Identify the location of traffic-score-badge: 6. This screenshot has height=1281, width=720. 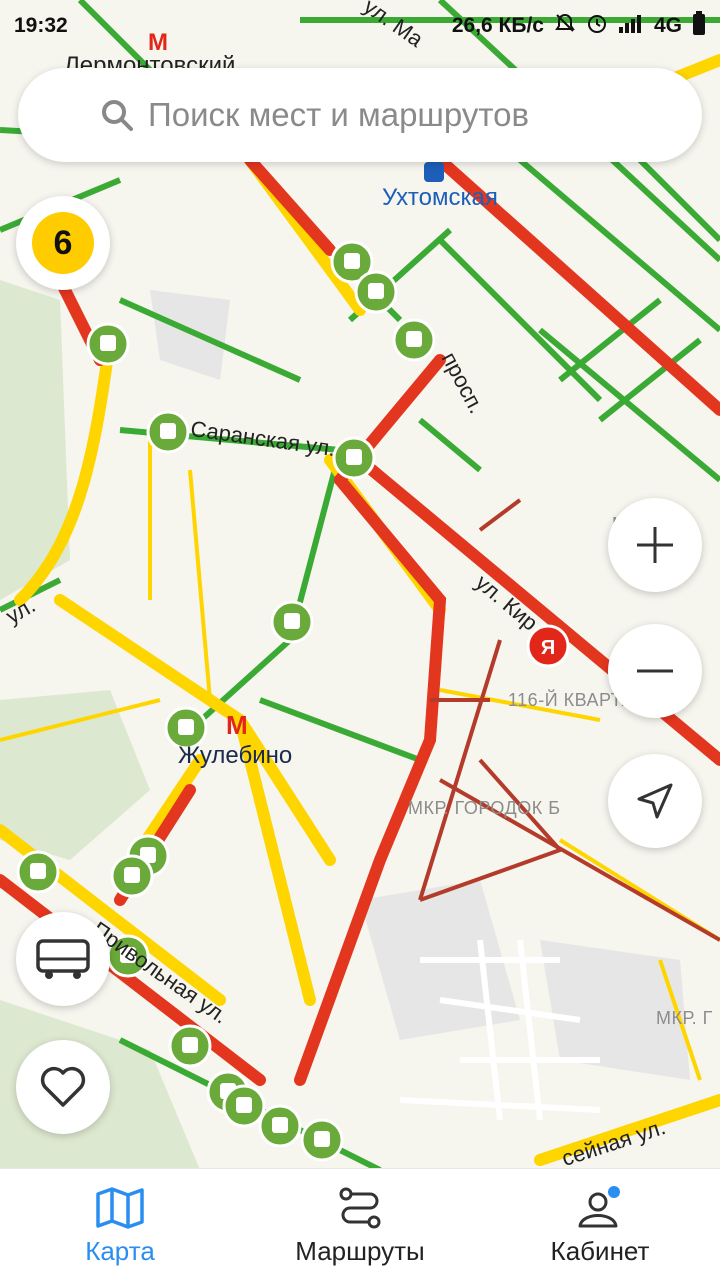
(63, 243).